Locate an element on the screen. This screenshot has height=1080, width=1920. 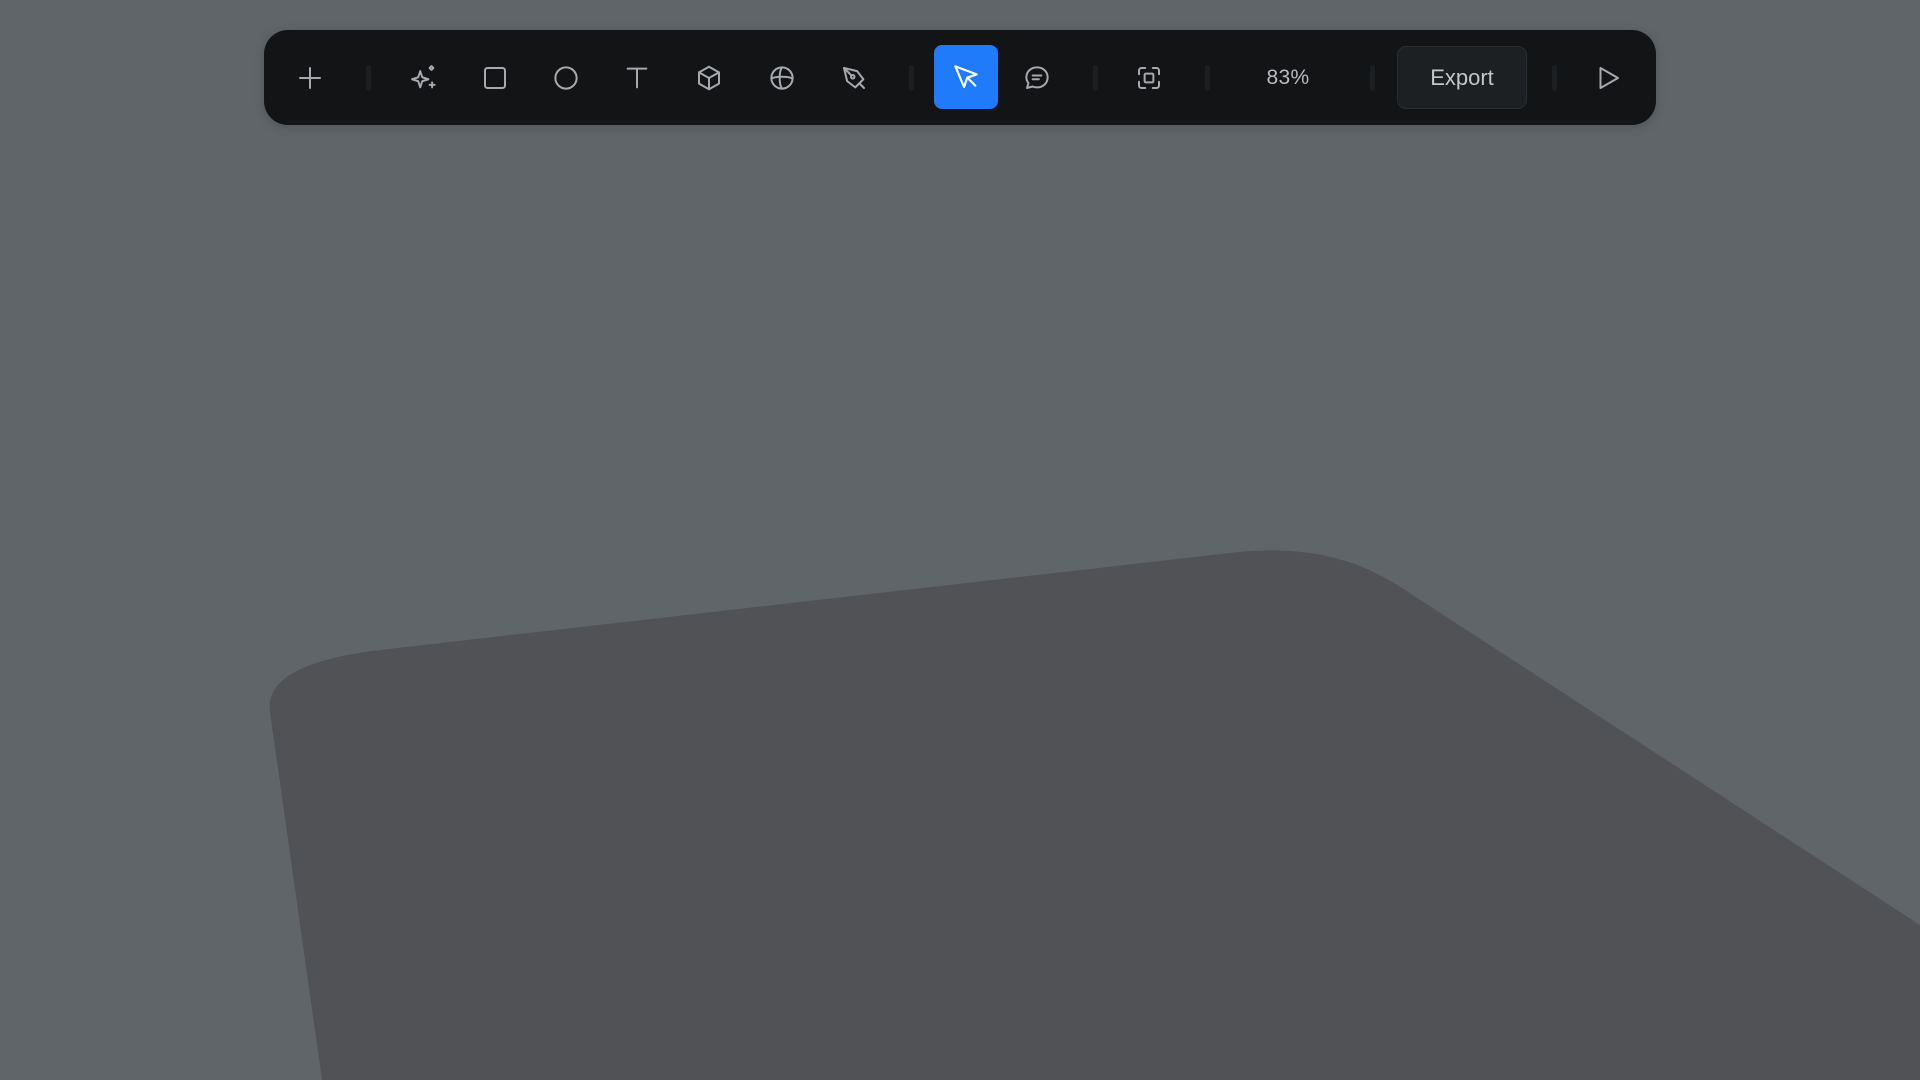
frame-focus-icon is located at coordinates (1149, 77).